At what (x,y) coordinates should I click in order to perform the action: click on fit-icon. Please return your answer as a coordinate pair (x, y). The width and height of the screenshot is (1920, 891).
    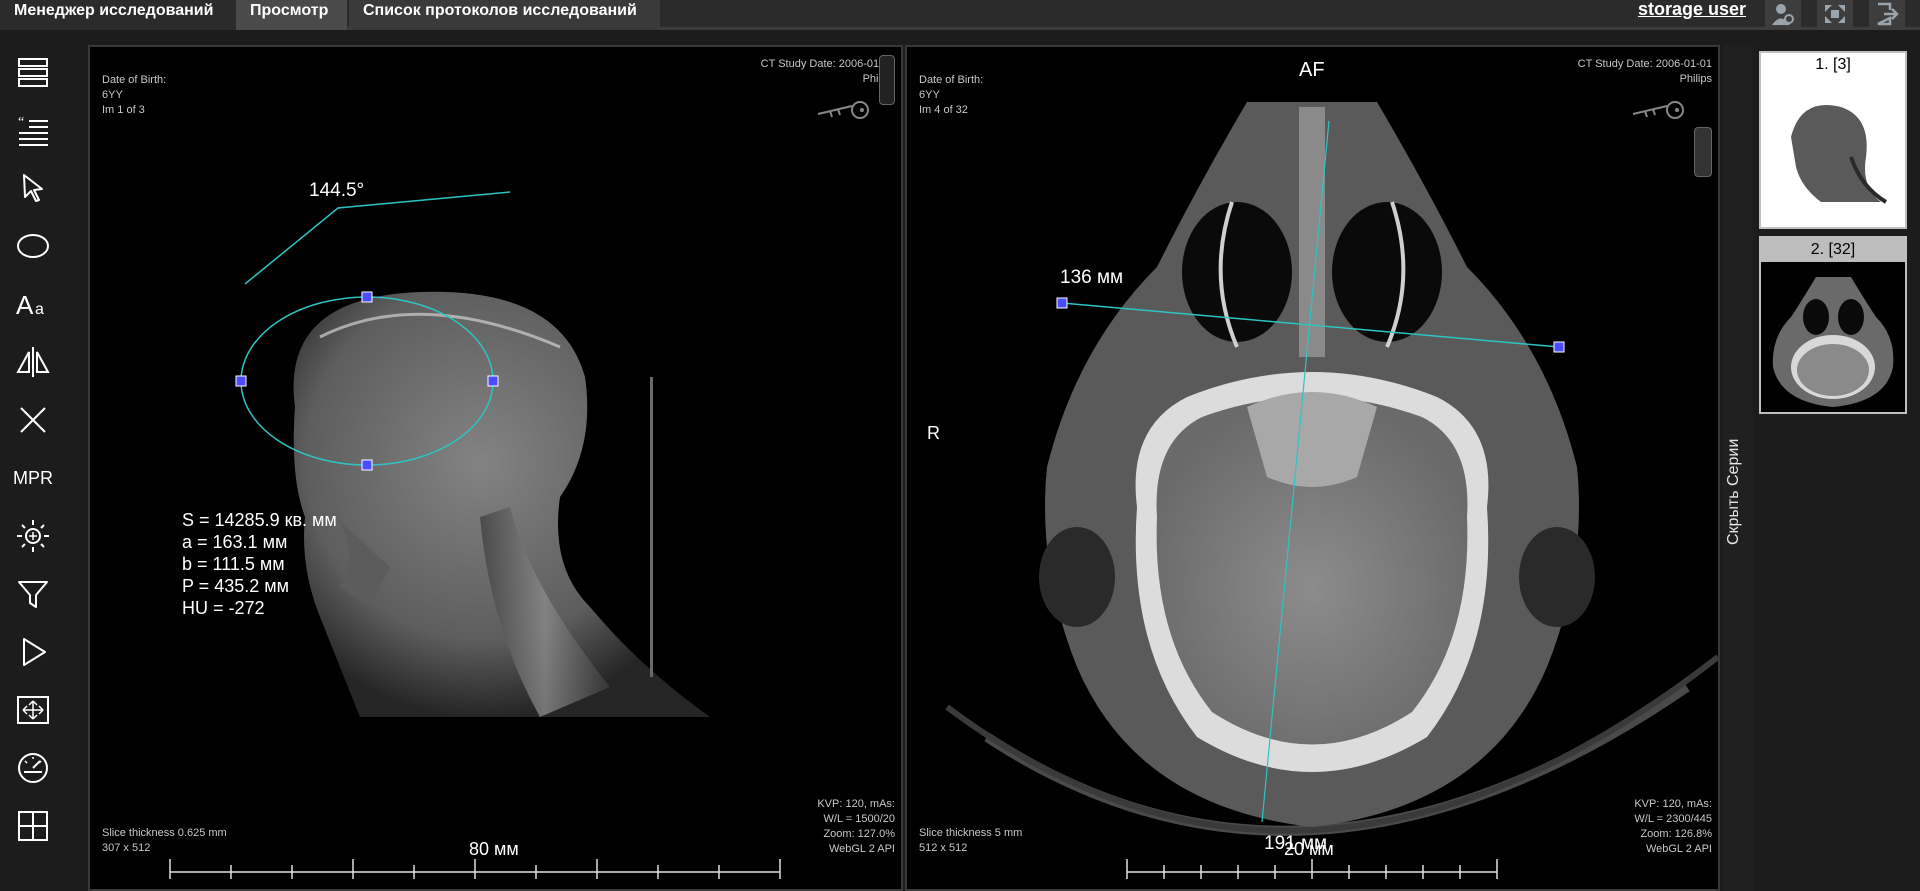
    Looking at the image, I should click on (33, 710).